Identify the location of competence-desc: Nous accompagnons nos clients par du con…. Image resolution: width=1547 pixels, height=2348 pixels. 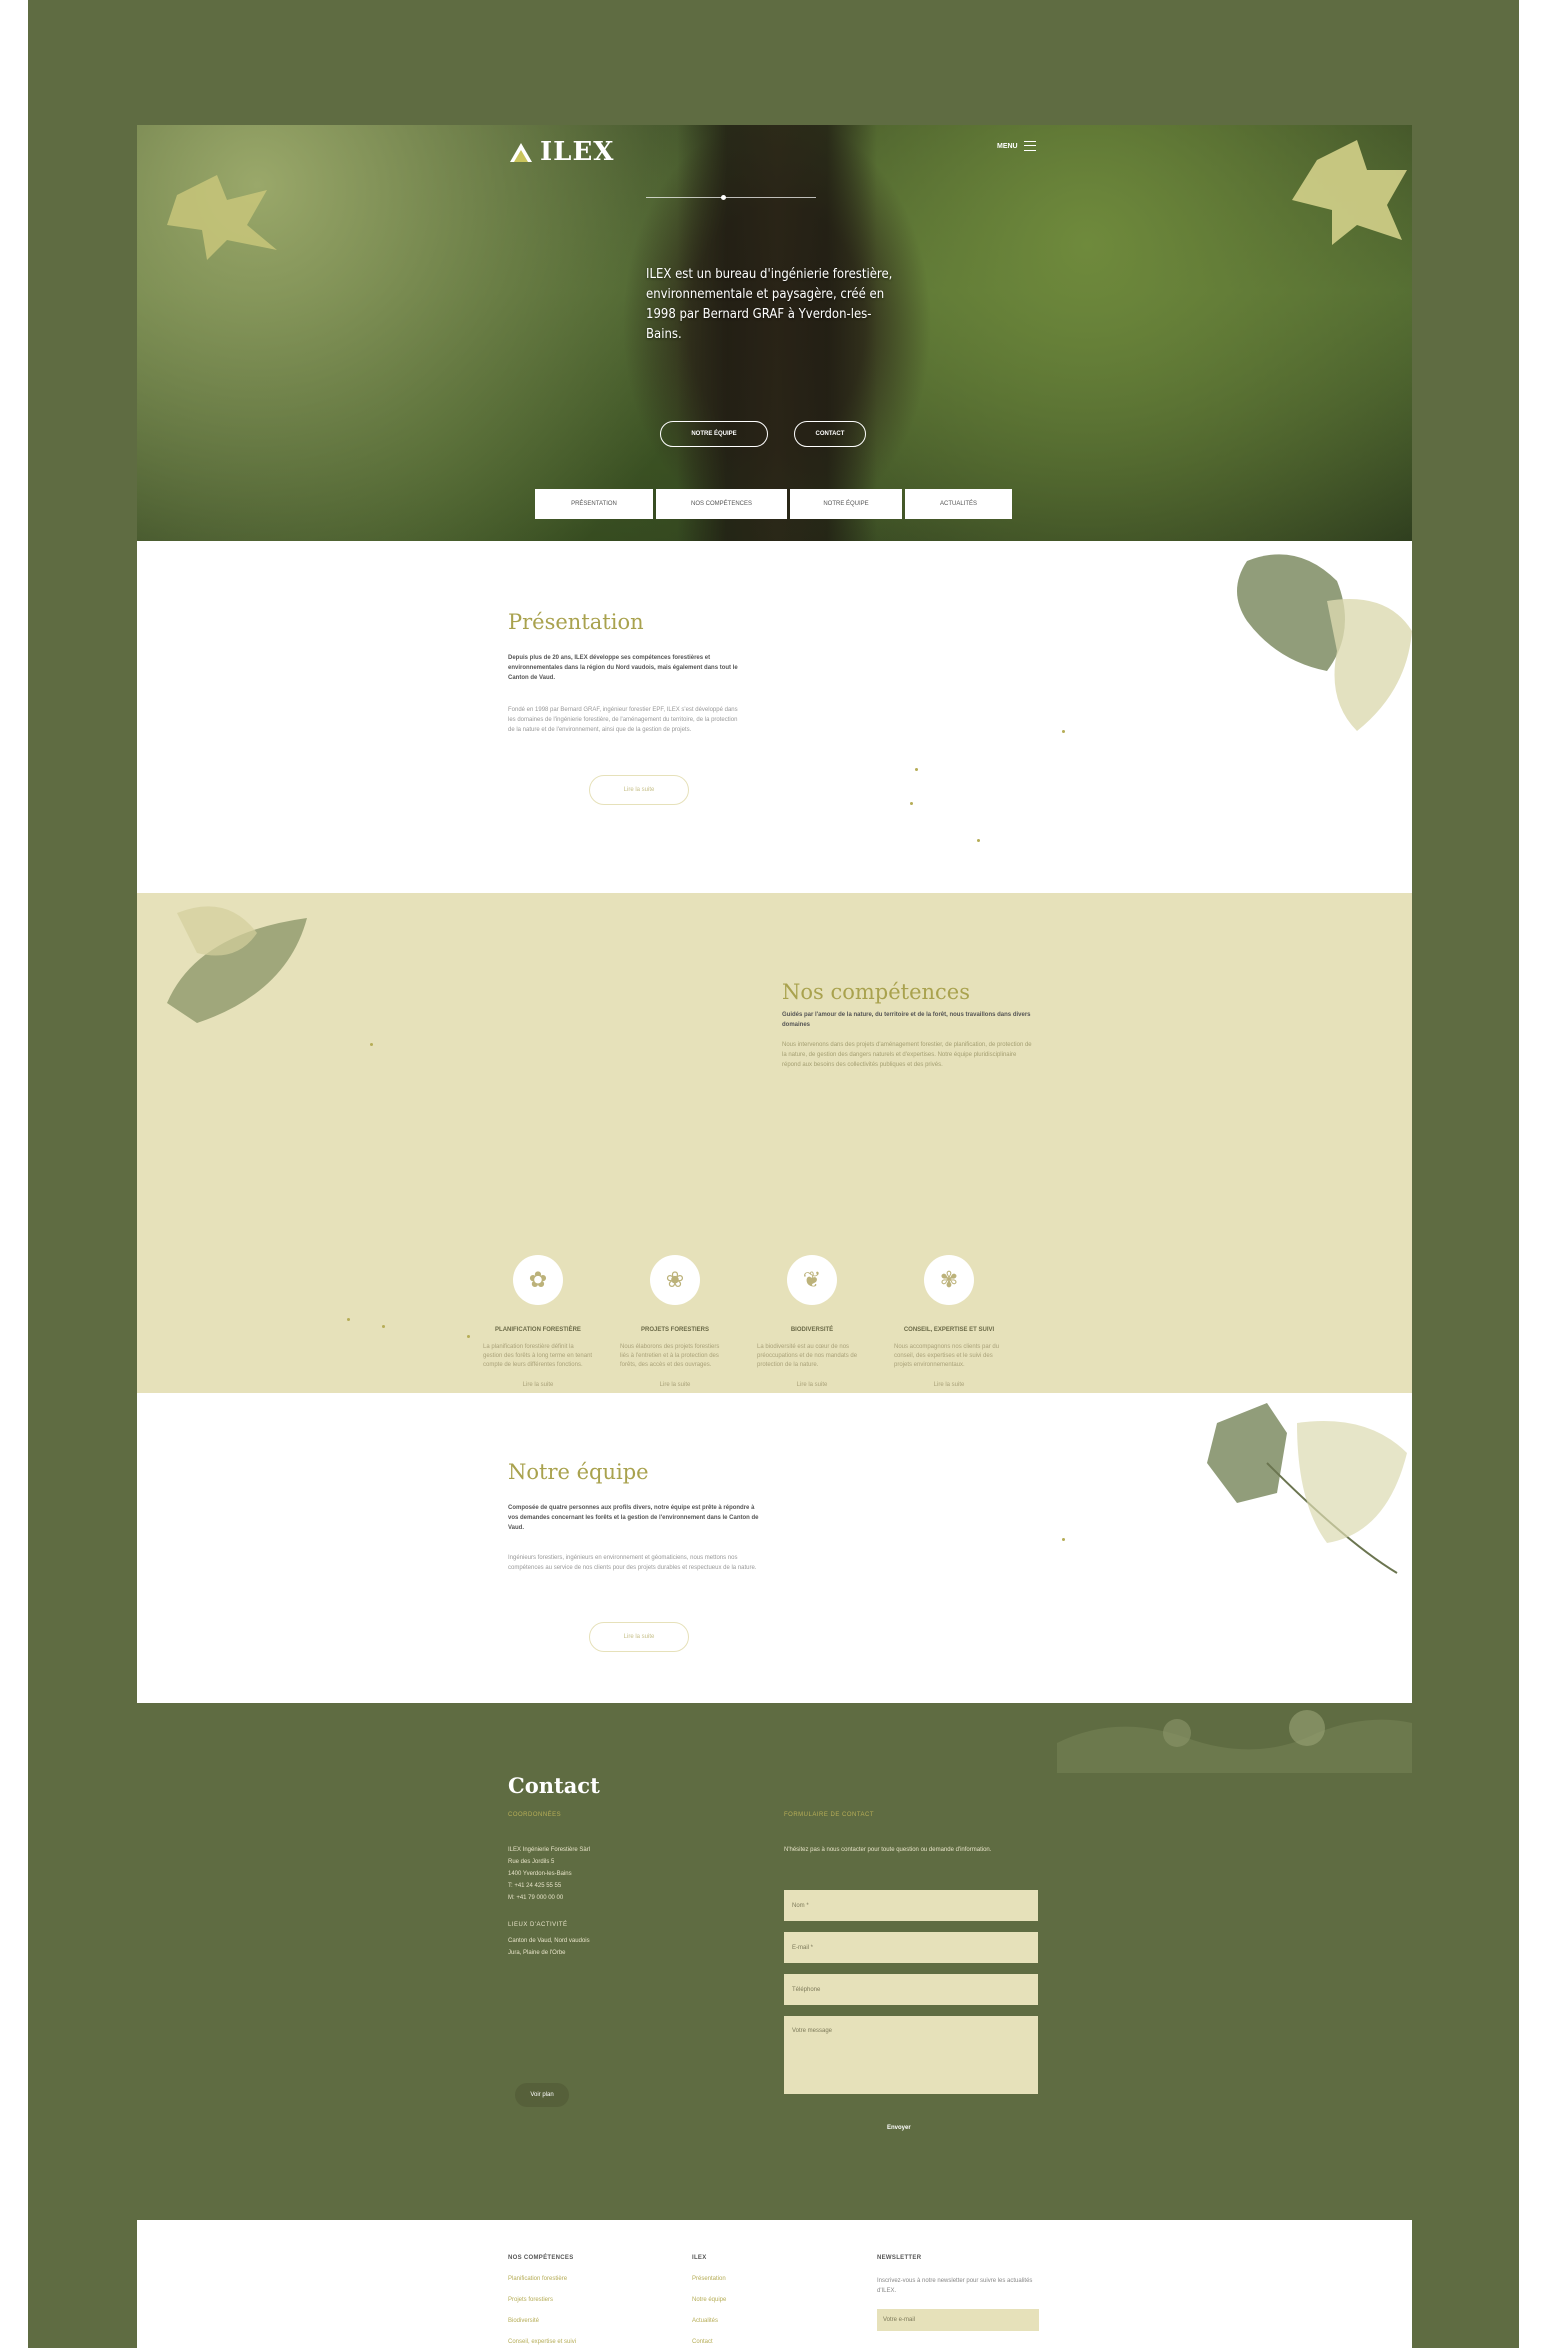
(947, 1356).